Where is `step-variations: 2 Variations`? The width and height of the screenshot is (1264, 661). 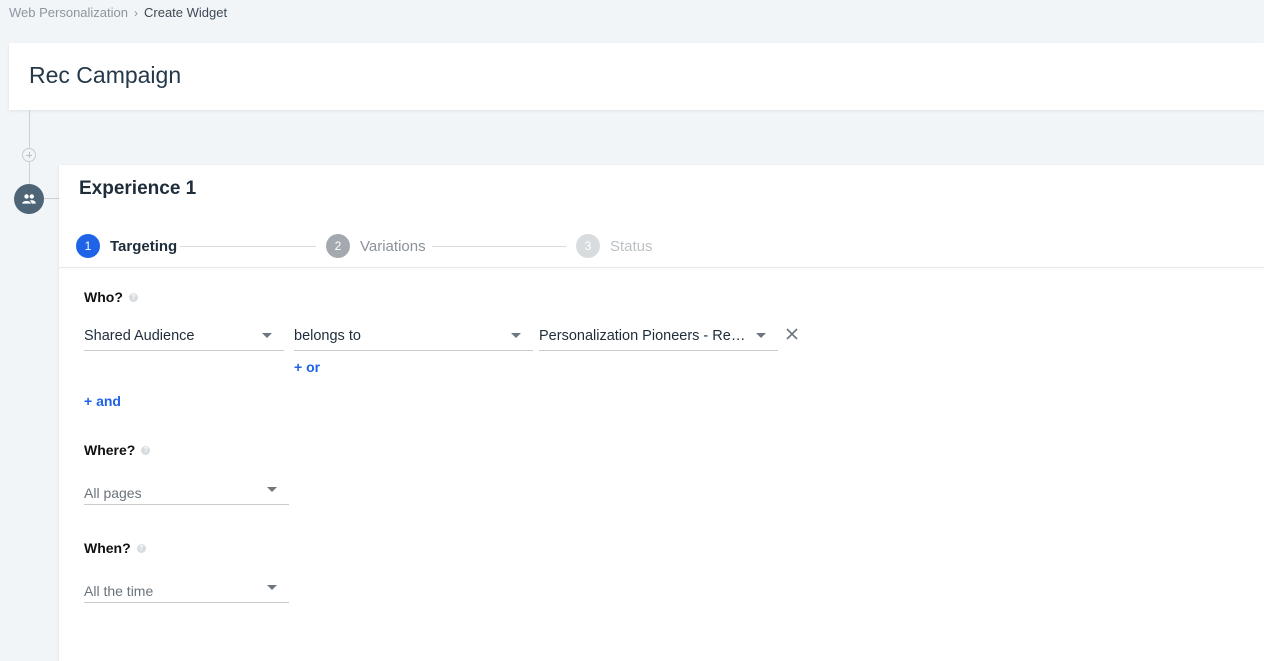
step-variations: 2 Variations is located at coordinates (376, 246).